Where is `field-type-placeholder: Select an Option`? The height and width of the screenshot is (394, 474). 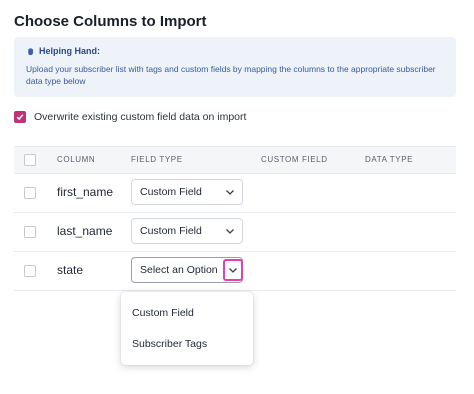 field-type-placeholder: Select an Option is located at coordinates (179, 270).